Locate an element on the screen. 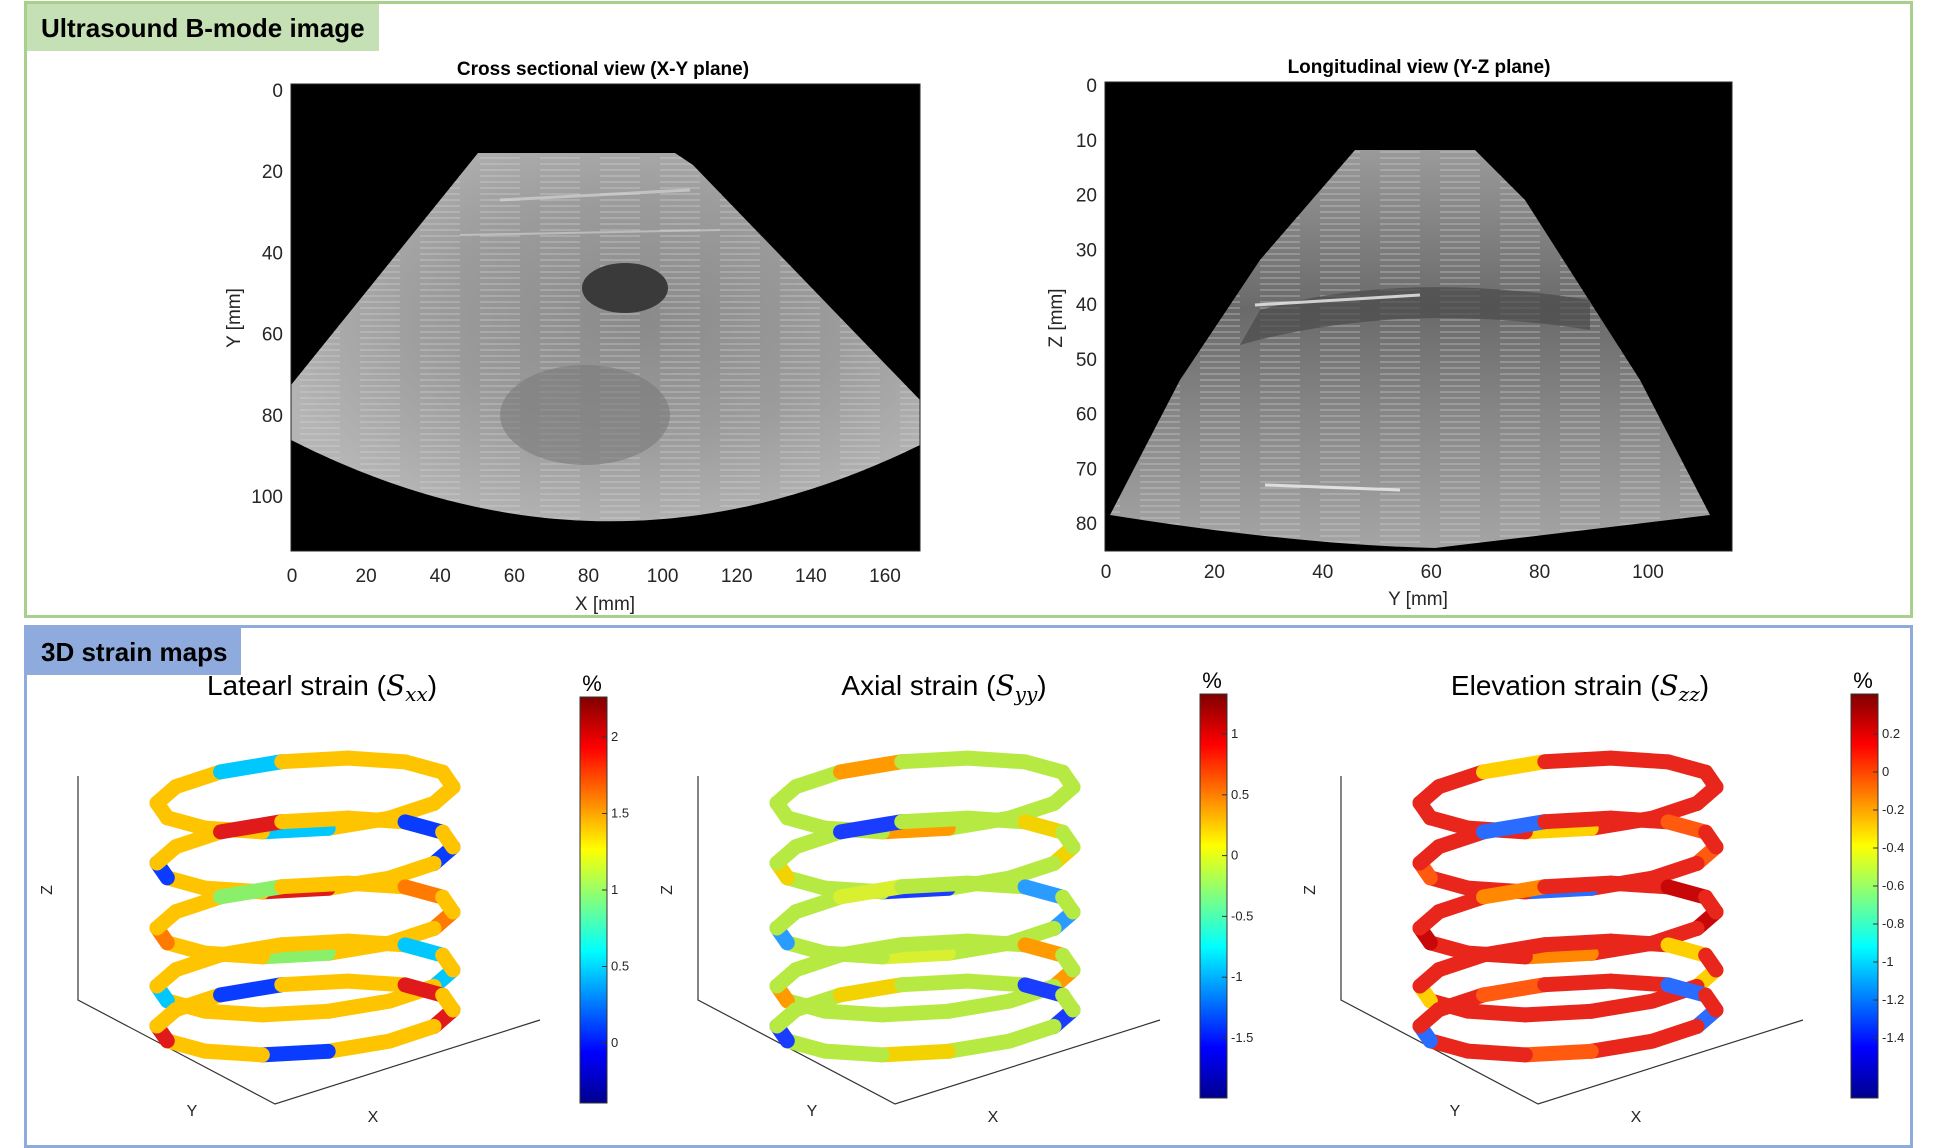 This screenshot has height=1148, width=1936. colorbar-tick-label: -0.4 is located at coordinates (1893, 847).